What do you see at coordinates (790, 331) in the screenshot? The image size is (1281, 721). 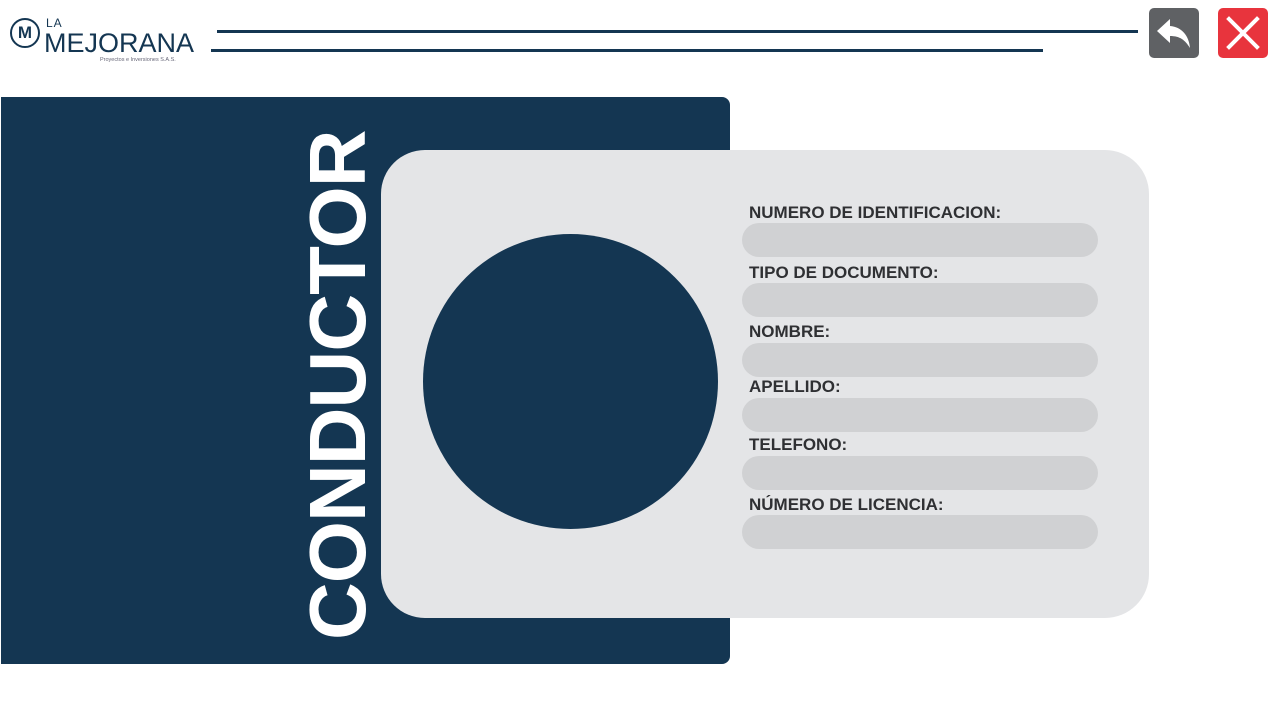 I see `label-first-name: NOMBRE:` at bounding box center [790, 331].